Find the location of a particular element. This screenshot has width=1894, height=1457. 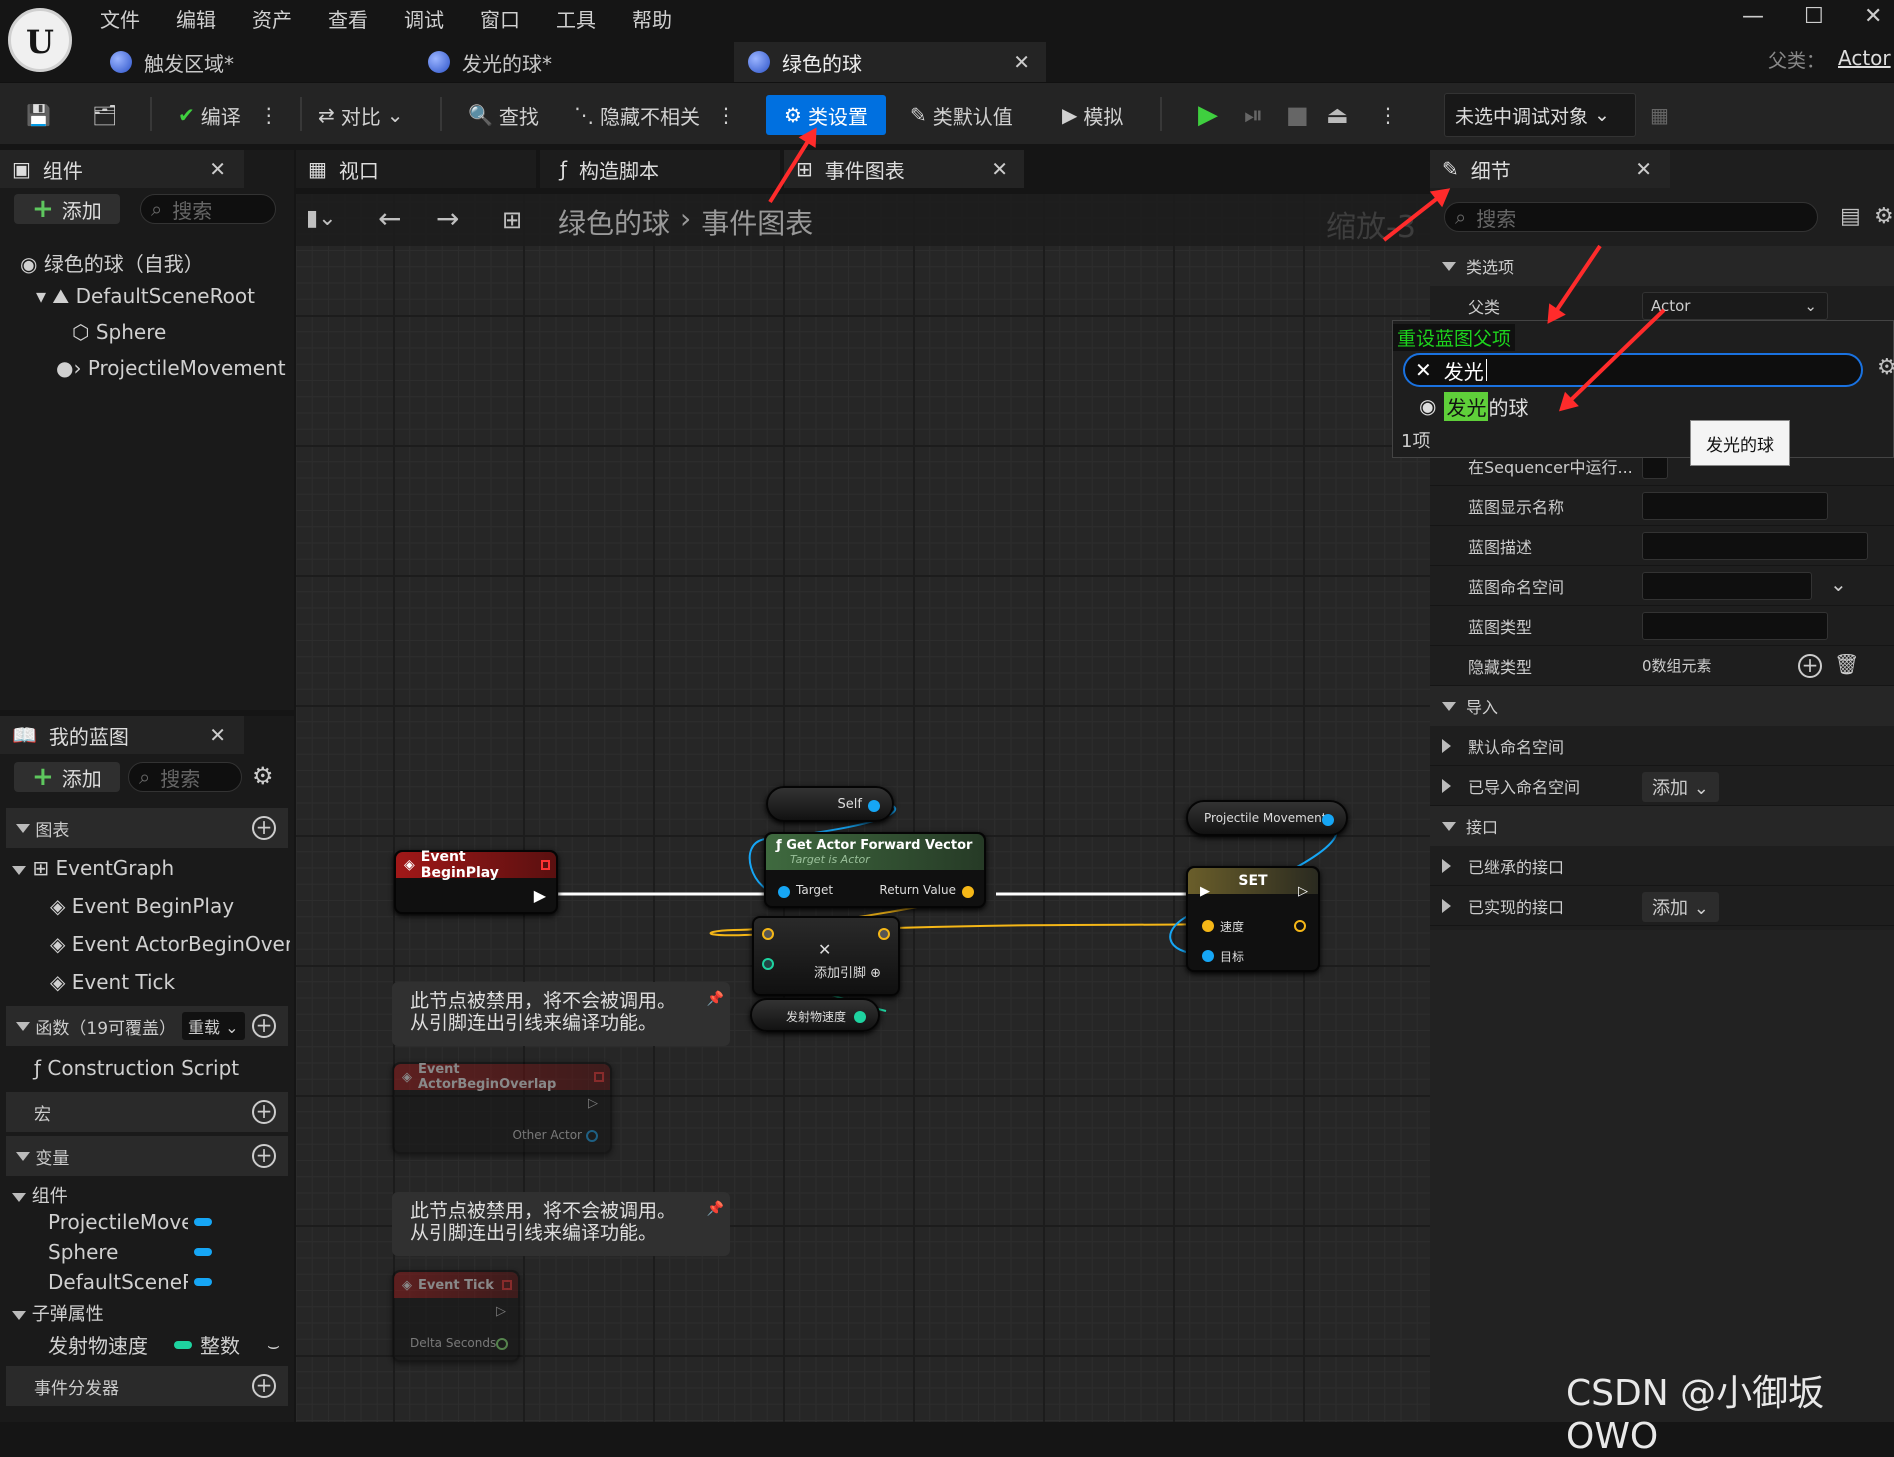

display-name-input is located at coordinates (1735, 505).